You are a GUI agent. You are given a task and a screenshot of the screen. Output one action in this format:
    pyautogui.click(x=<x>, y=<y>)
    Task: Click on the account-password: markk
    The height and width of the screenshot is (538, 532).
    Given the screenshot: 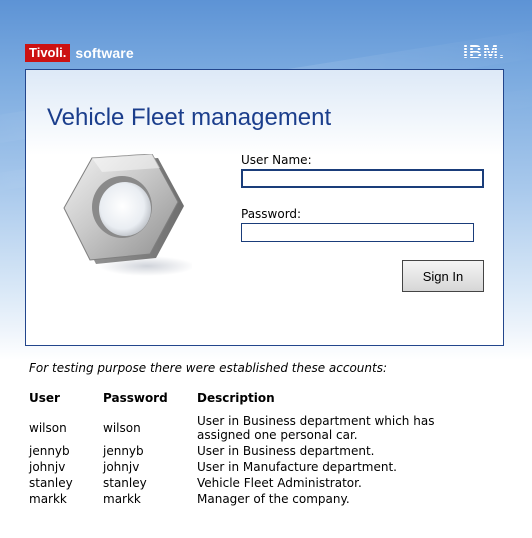 What is the action you would take?
    pyautogui.click(x=122, y=499)
    